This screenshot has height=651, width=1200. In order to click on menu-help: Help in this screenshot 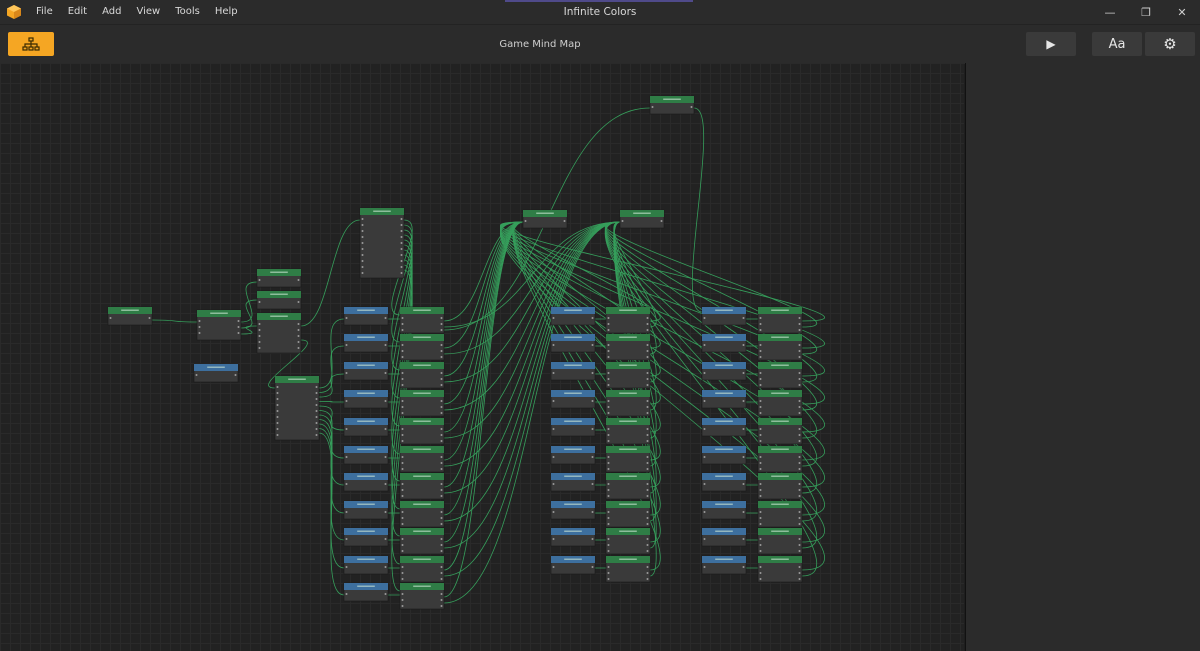, I will do `click(226, 12)`.